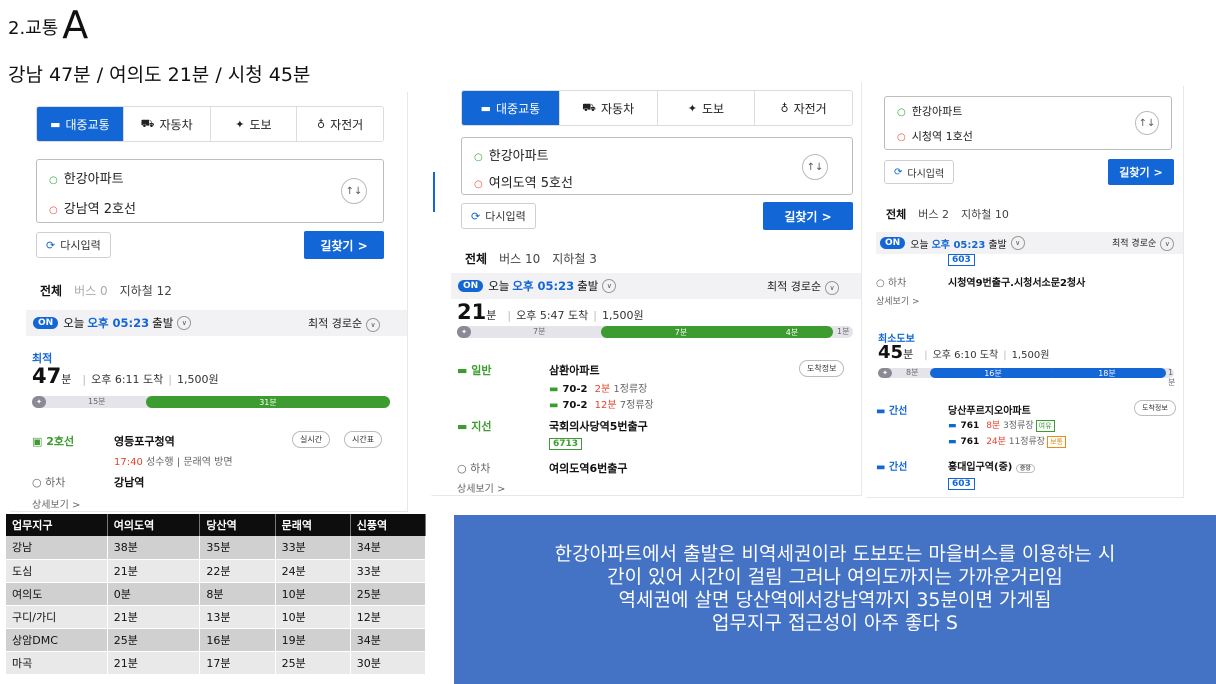 Image resolution: width=1216 pixels, height=684 pixels. Describe the element at coordinates (935, 136) in the screenshot. I see `end-input: ○ 시청역 1호선` at that location.